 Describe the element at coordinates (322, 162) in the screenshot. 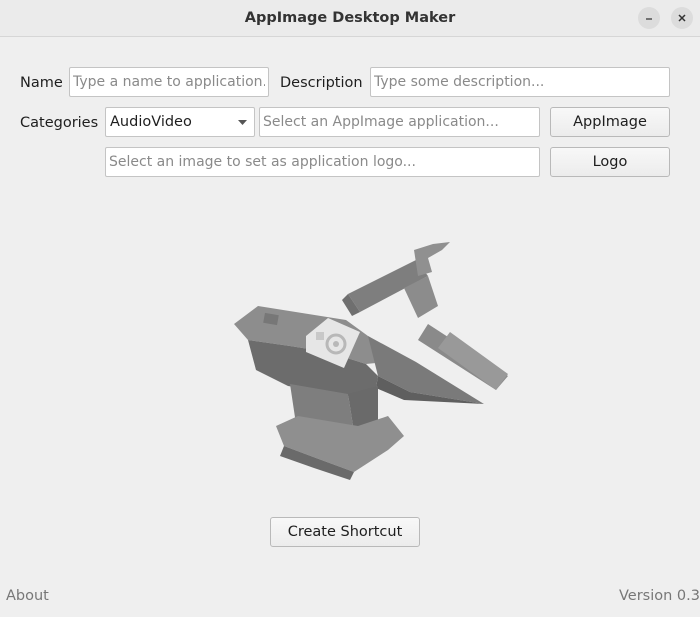

I see `logo-path-input` at that location.